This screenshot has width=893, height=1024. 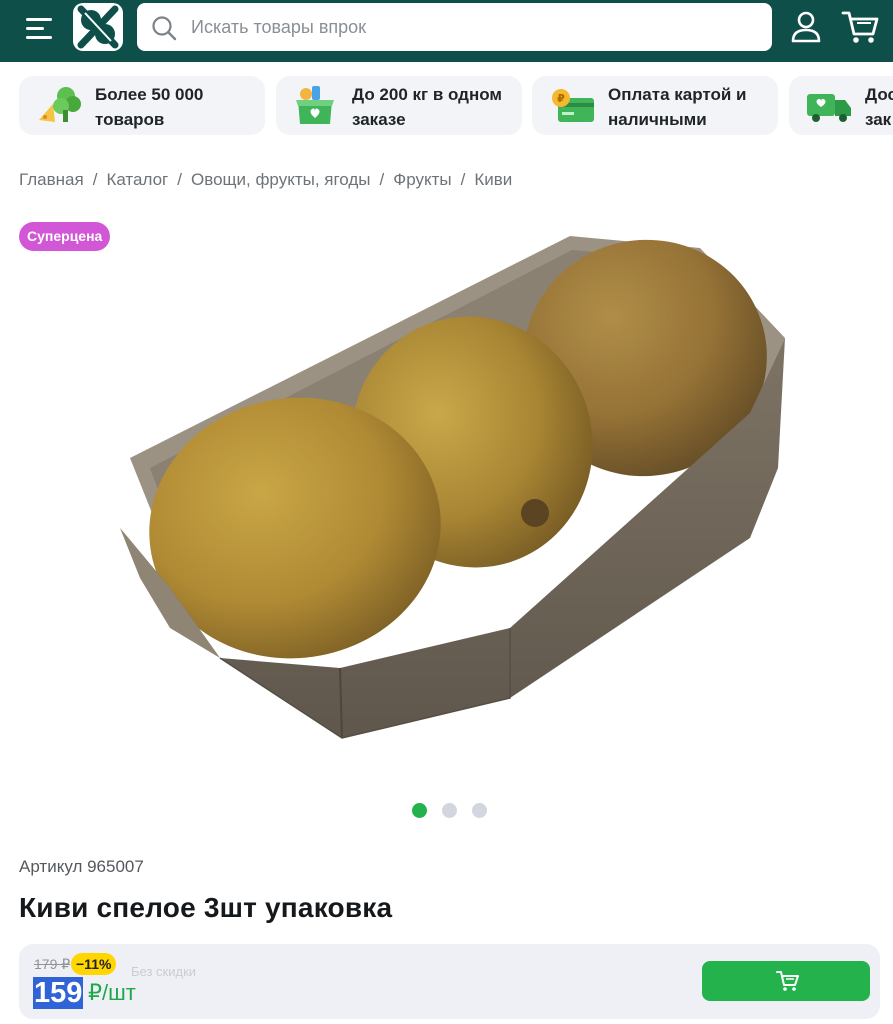 What do you see at coordinates (471, 27) in the screenshot?
I see `search-input` at bounding box center [471, 27].